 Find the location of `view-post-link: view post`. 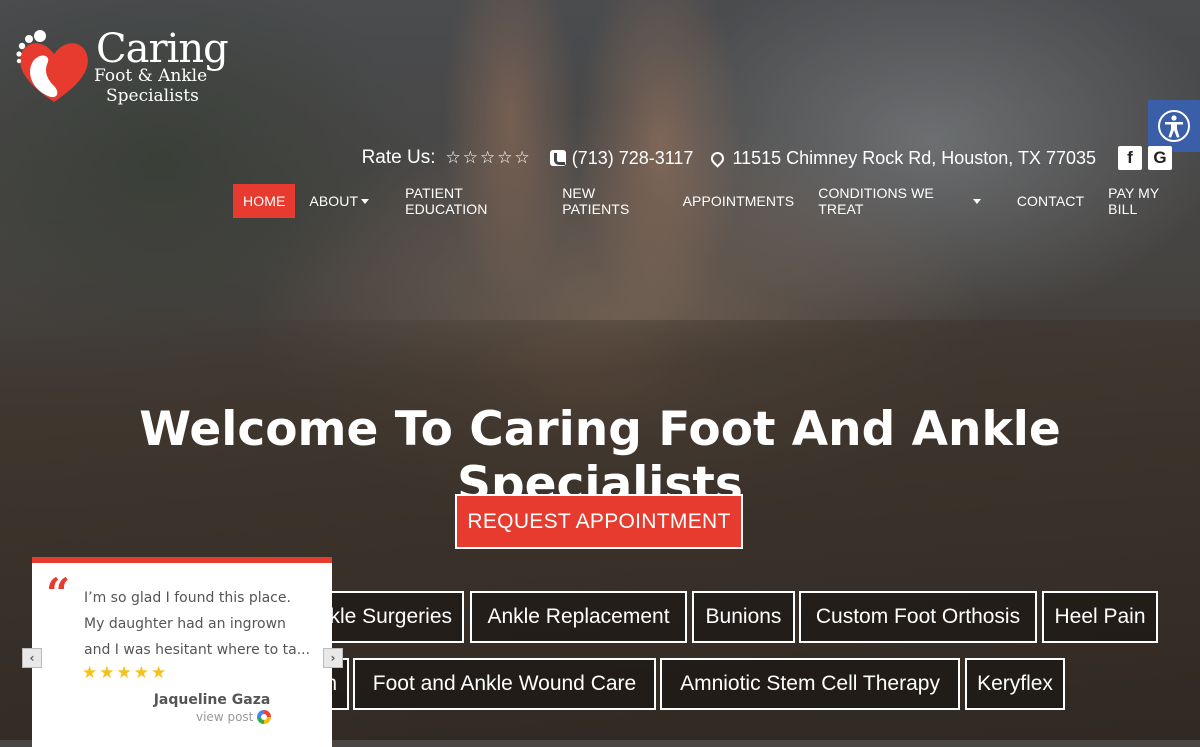

view-post-link: view post is located at coordinates (234, 717).